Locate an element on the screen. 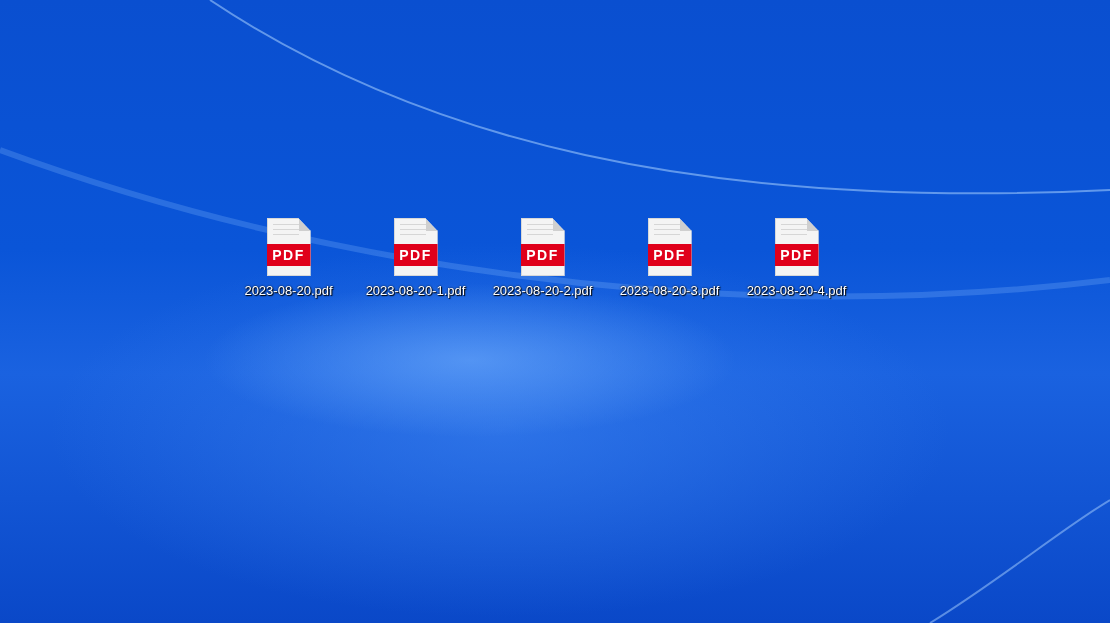 Image resolution: width=1110 pixels, height=623 pixels. file-name: 2023-08-20.pdf is located at coordinates (288, 290).